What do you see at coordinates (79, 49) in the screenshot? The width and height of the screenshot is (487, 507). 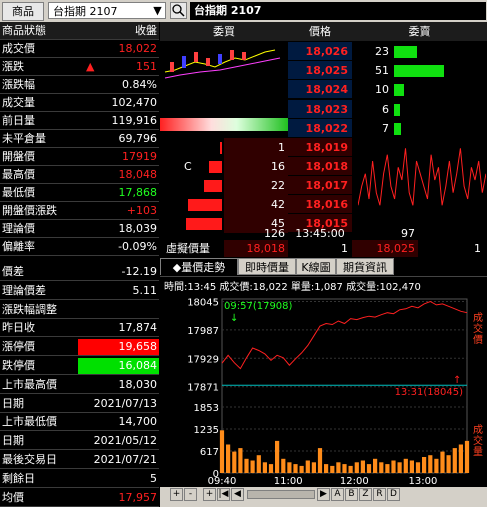 I see `quote-row: 成交價 18,022` at bounding box center [79, 49].